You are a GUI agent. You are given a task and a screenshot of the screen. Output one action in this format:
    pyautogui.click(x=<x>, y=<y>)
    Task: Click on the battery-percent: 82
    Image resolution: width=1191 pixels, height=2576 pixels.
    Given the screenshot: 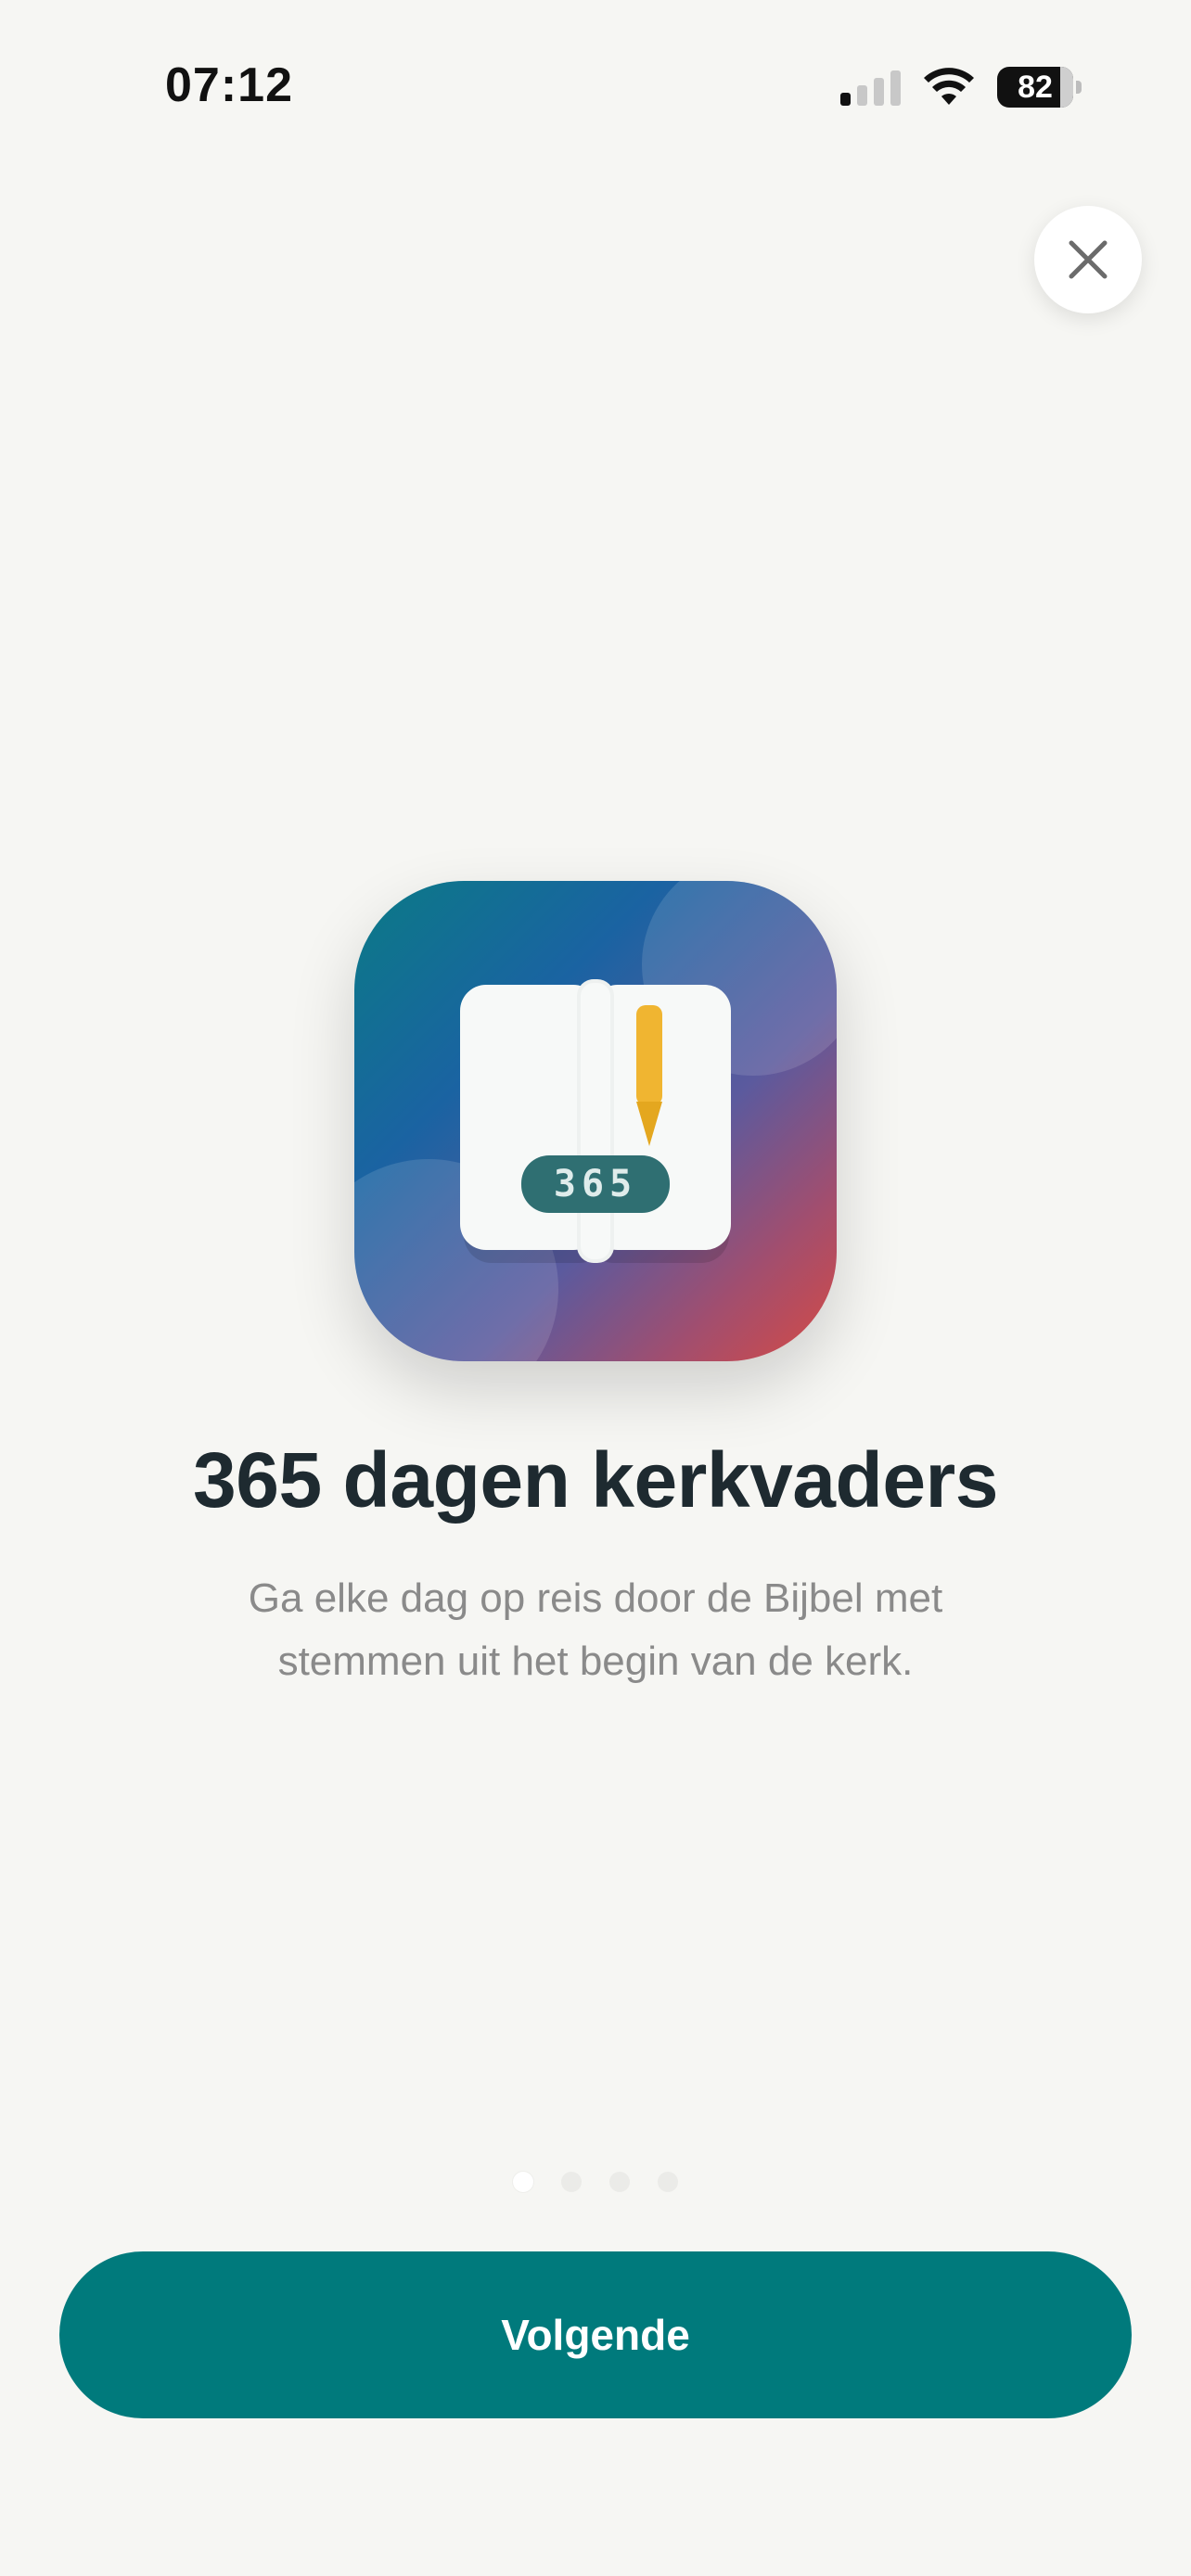 What is the action you would take?
    pyautogui.click(x=1035, y=87)
    